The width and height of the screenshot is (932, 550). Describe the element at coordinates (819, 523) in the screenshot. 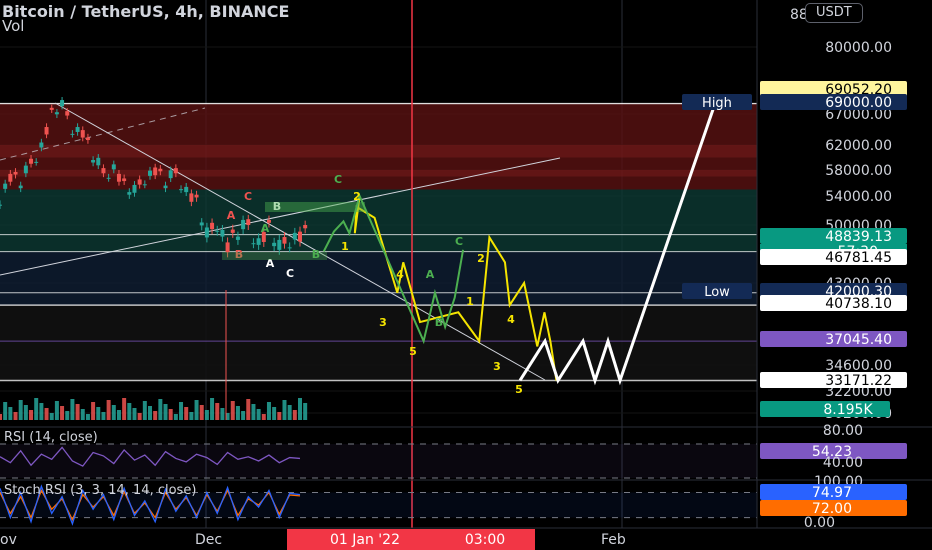

I see `stoch-axis-label: 0.00` at that location.